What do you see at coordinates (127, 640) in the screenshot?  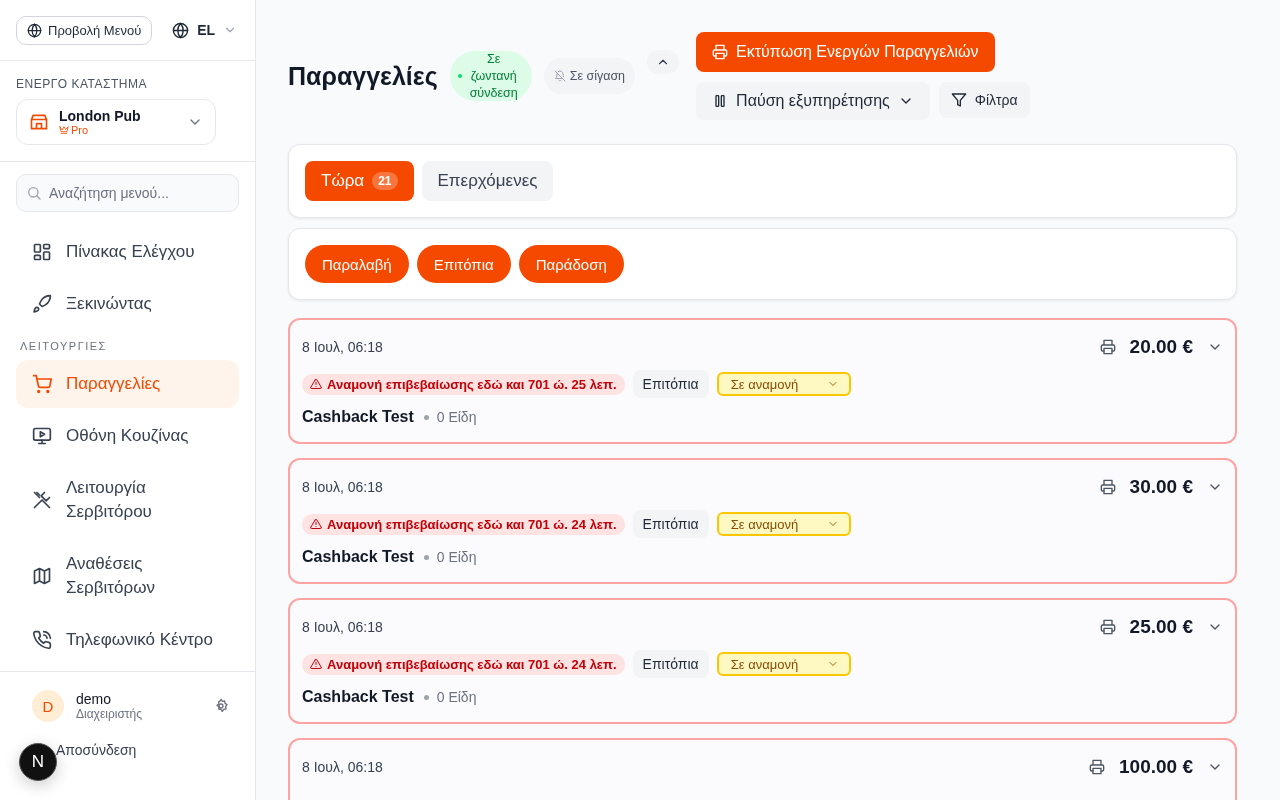 I see `nav-item: Τηλεφωνικό Κέντρο` at bounding box center [127, 640].